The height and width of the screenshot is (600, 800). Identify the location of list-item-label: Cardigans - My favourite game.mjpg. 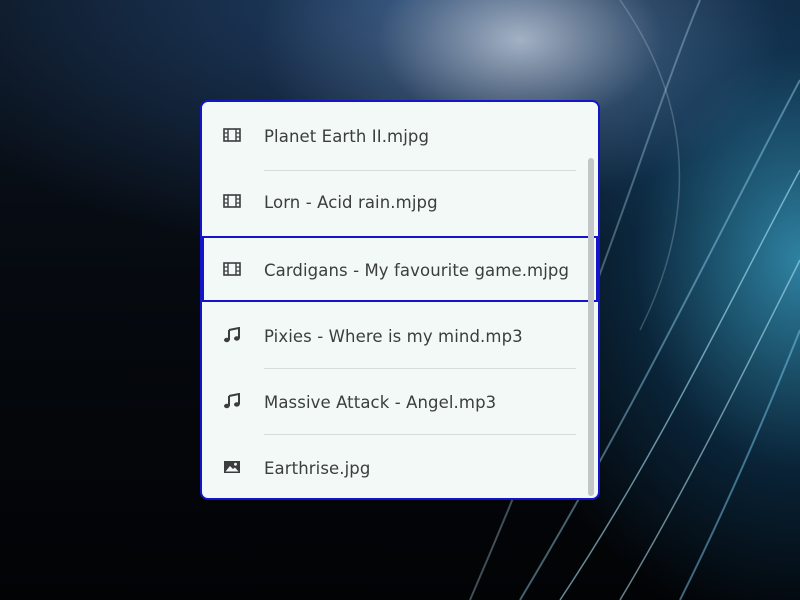
(417, 270).